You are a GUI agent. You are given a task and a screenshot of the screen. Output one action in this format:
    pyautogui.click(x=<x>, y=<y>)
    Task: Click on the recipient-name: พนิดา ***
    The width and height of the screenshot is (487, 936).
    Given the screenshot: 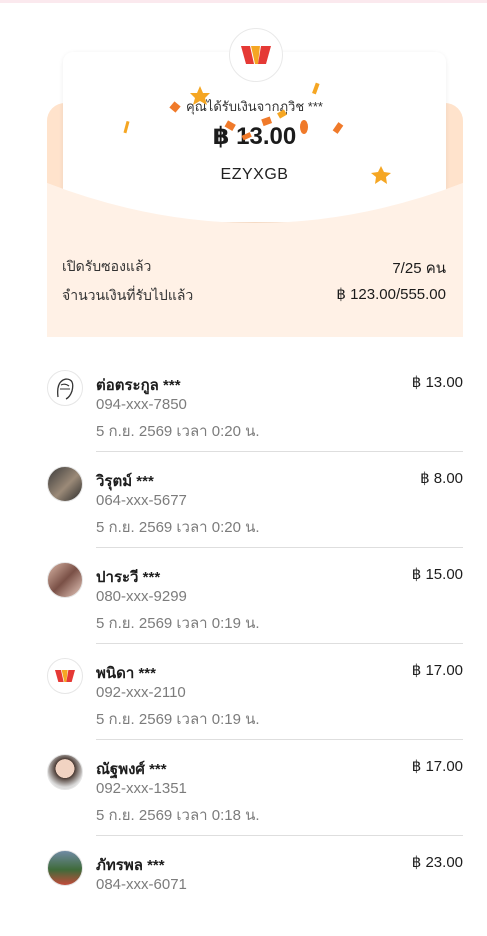 What is the action you would take?
    pyautogui.click(x=126, y=673)
    